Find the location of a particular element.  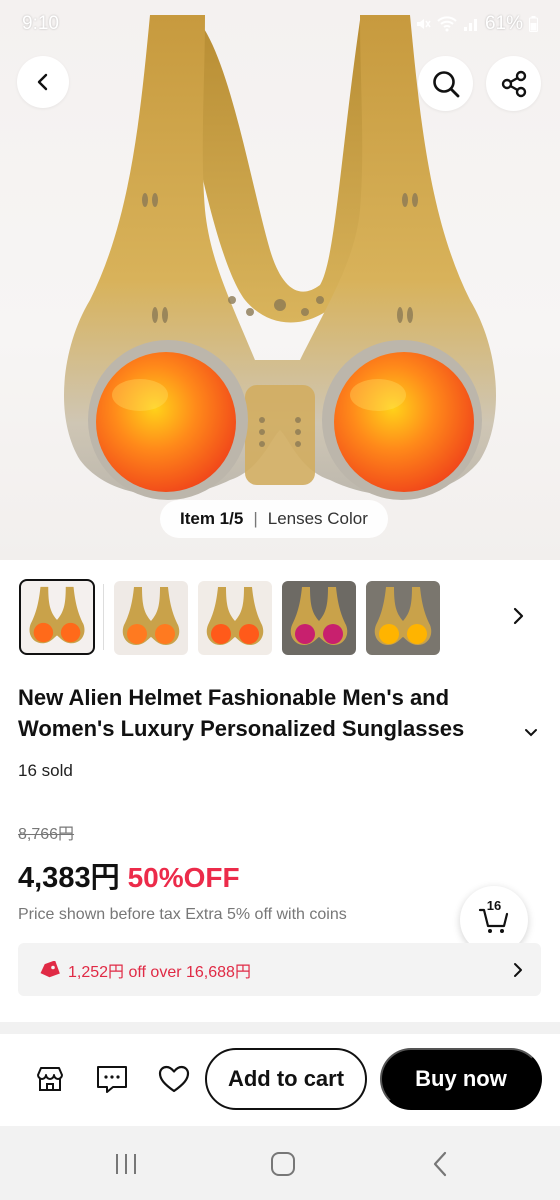

price-row: 4,383円 50%OFF is located at coordinates (129, 875).